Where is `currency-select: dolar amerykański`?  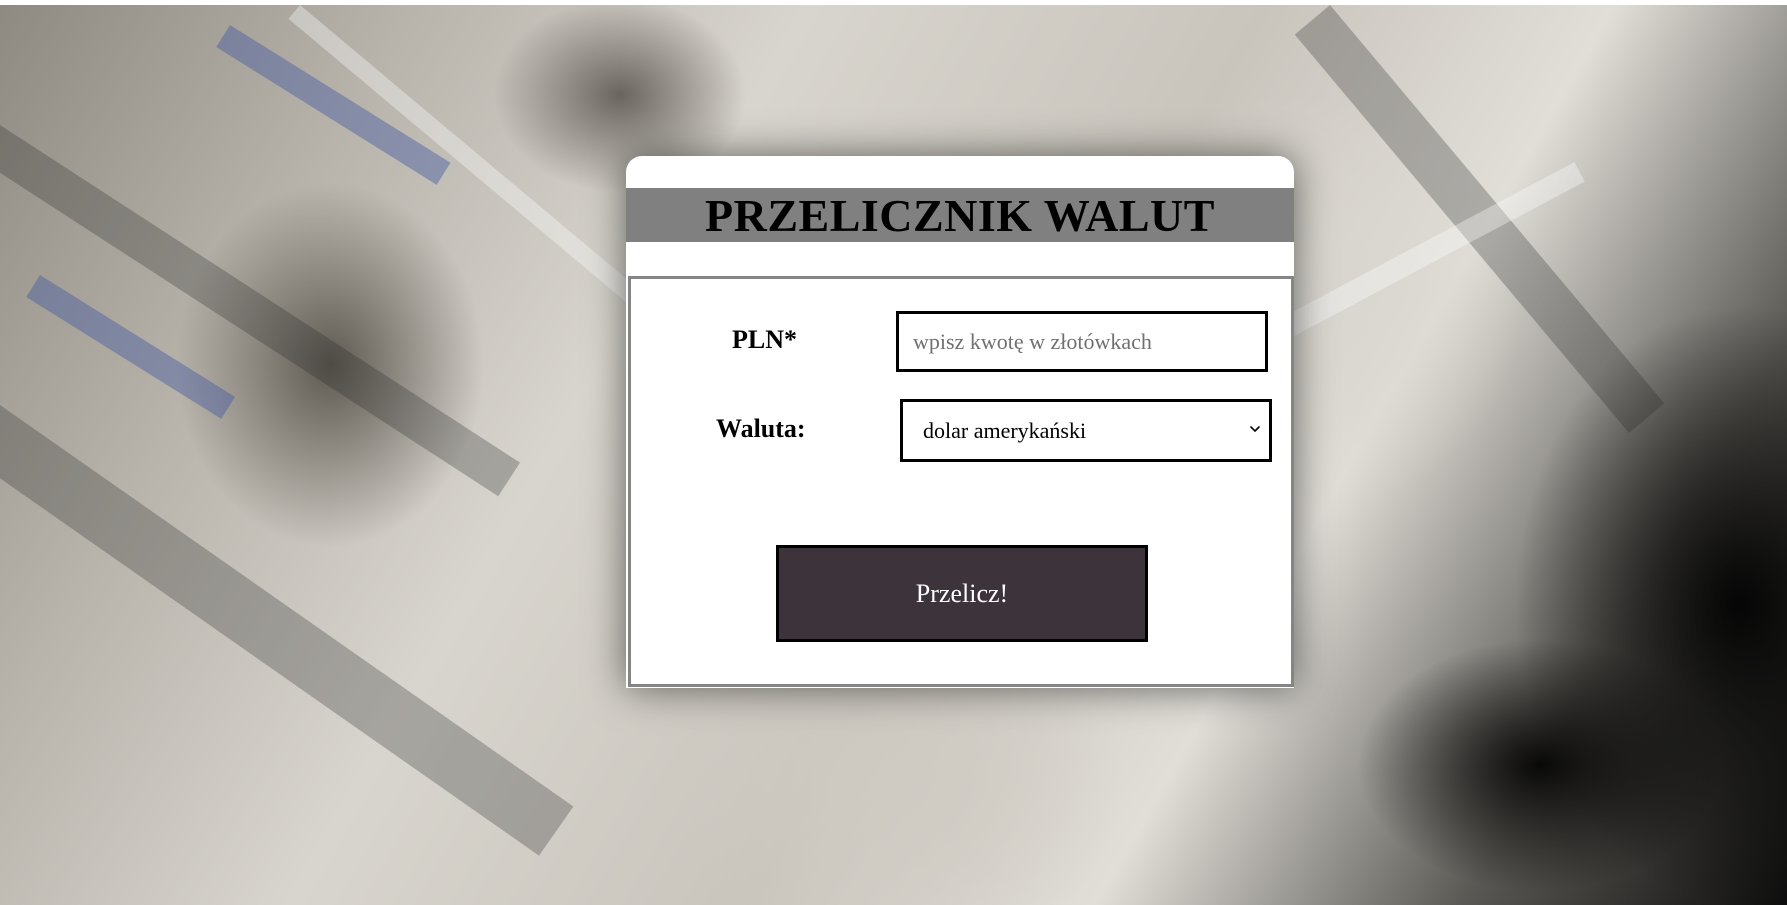 currency-select: dolar amerykański is located at coordinates (1086, 430).